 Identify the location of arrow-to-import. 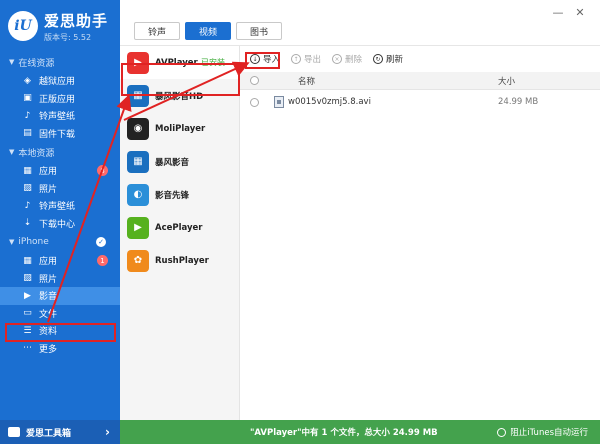
(186, 91).